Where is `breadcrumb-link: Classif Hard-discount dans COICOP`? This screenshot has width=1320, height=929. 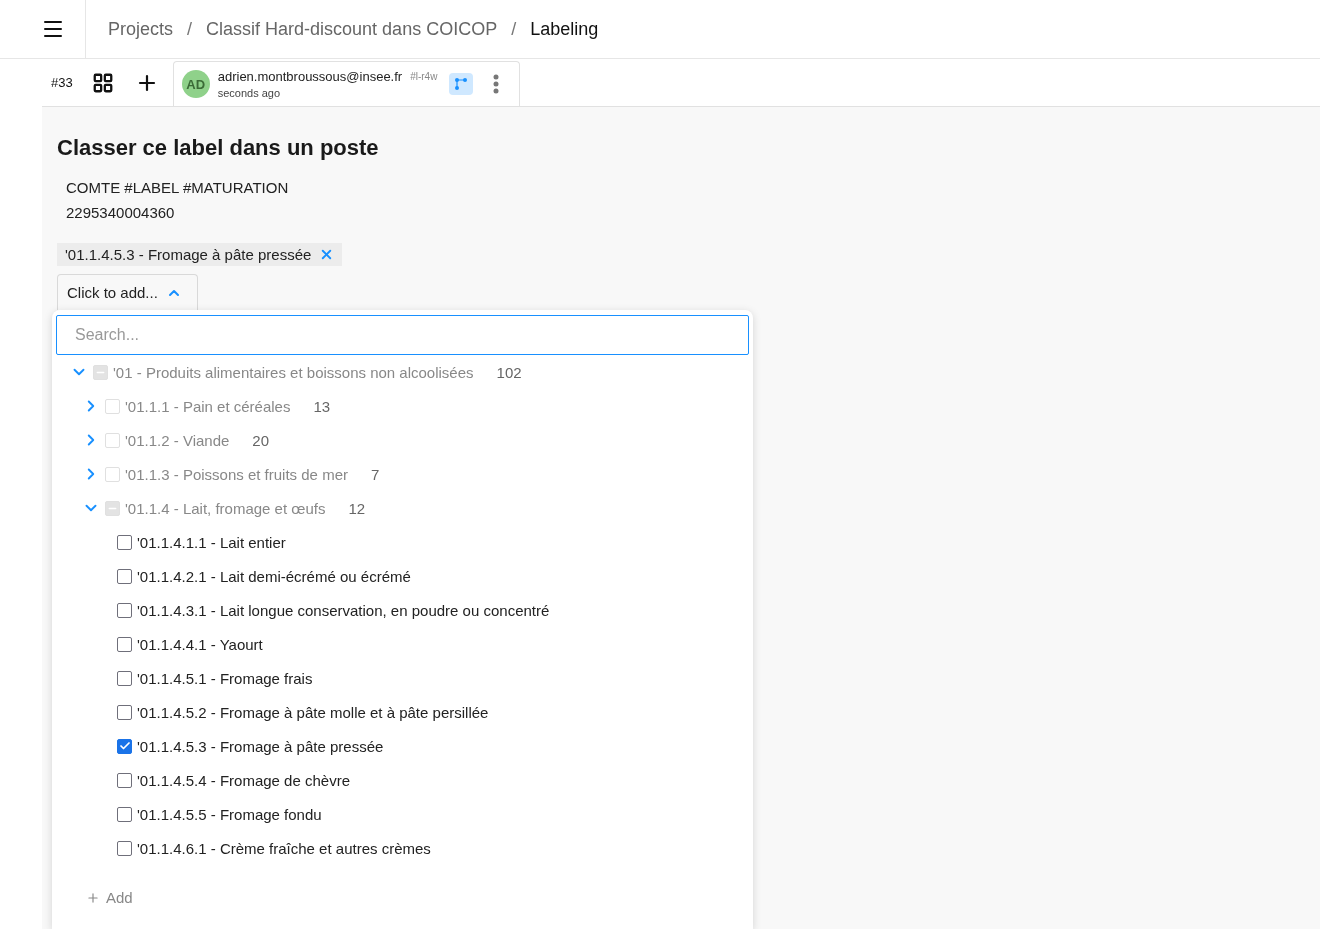
breadcrumb-link: Classif Hard-discount dans COICOP is located at coordinates (352, 29).